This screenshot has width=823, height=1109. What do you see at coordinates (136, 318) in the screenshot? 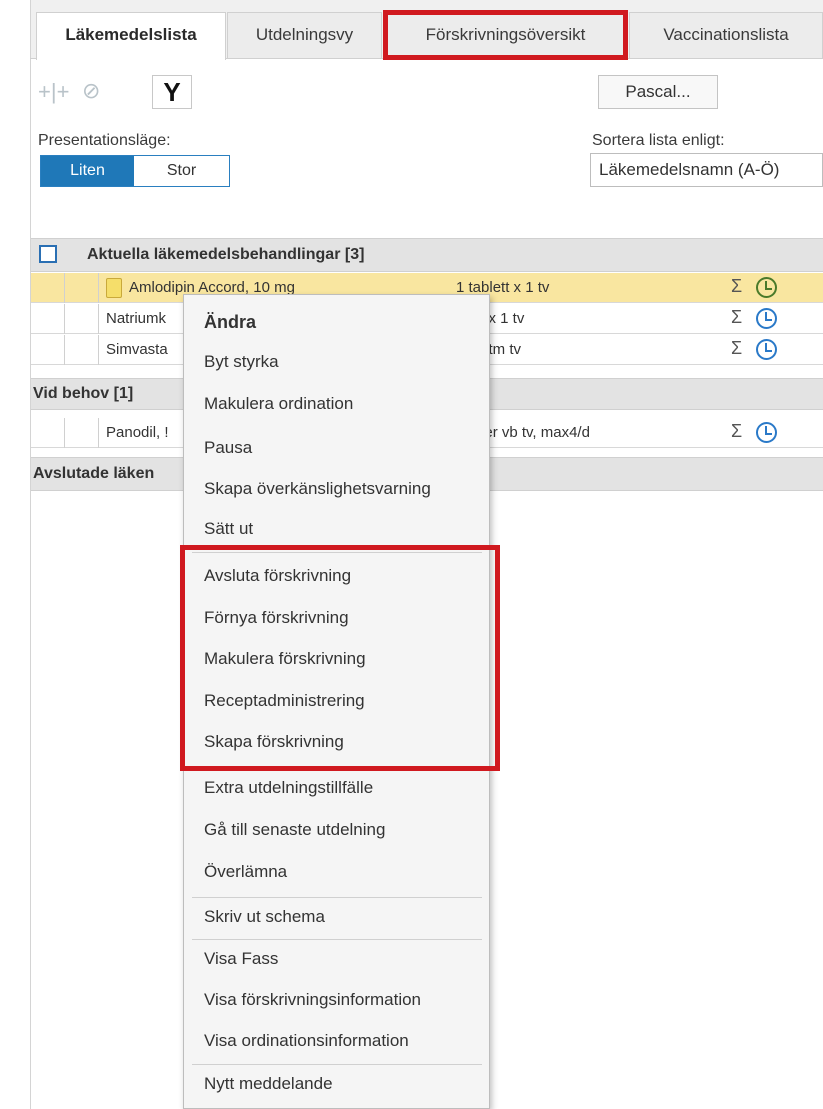
I see `drug-name: Natriumk` at bounding box center [136, 318].